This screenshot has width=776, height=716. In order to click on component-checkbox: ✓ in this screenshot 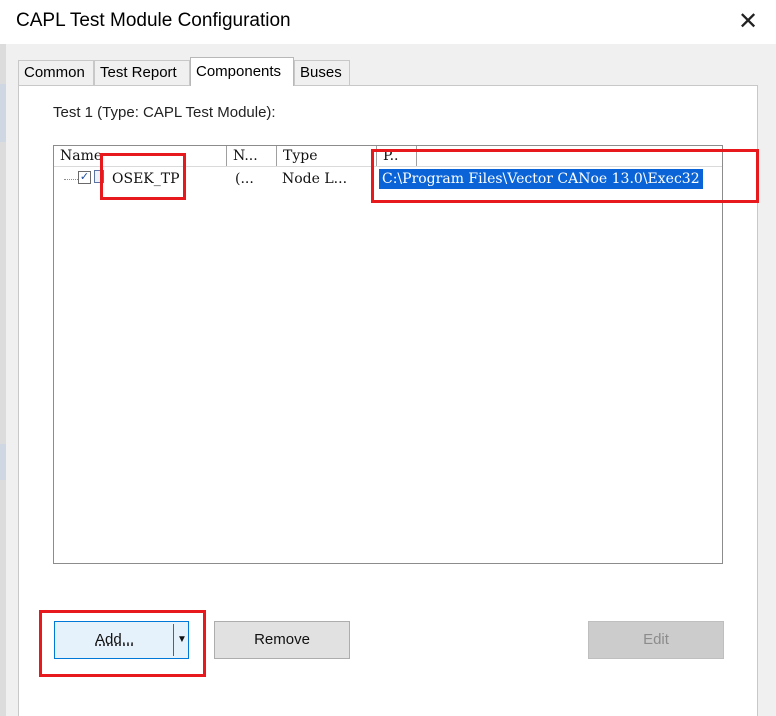, I will do `click(84, 177)`.